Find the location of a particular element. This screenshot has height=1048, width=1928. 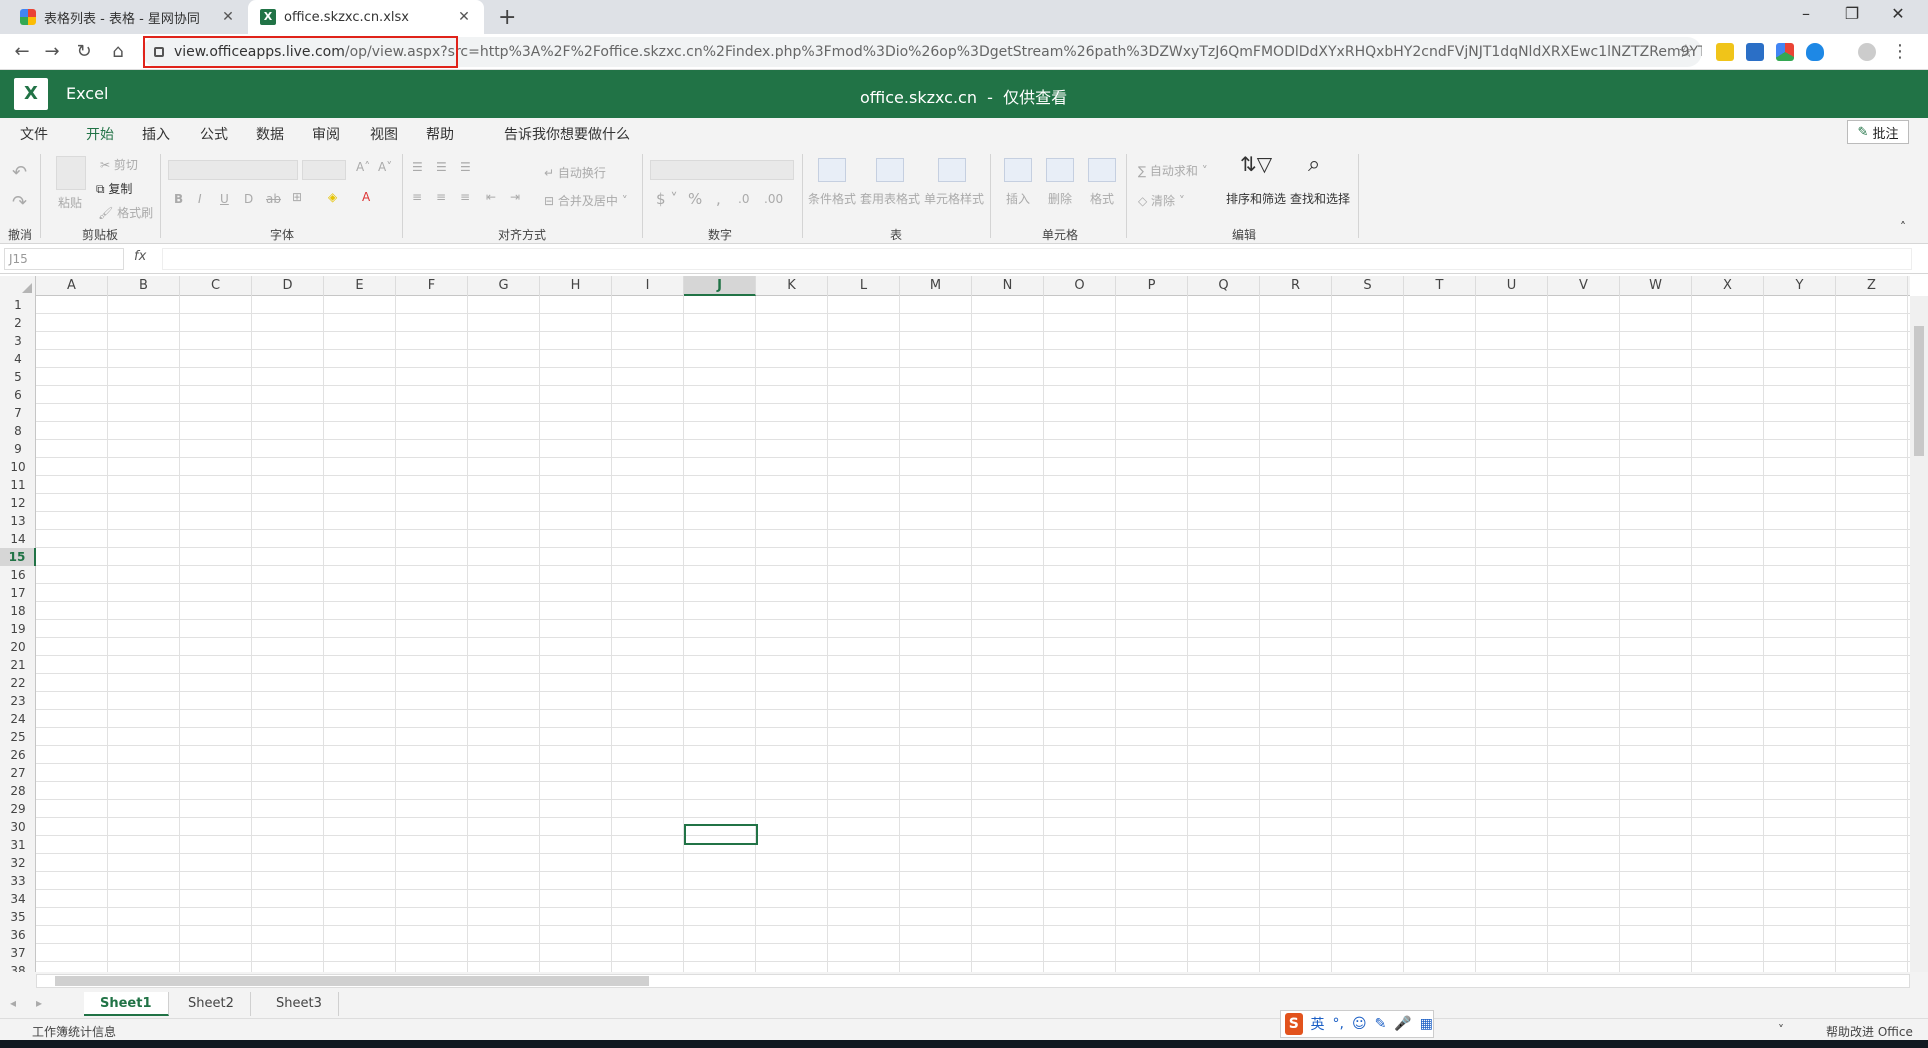

align-center-icon: ≡ is located at coordinates (441, 197).